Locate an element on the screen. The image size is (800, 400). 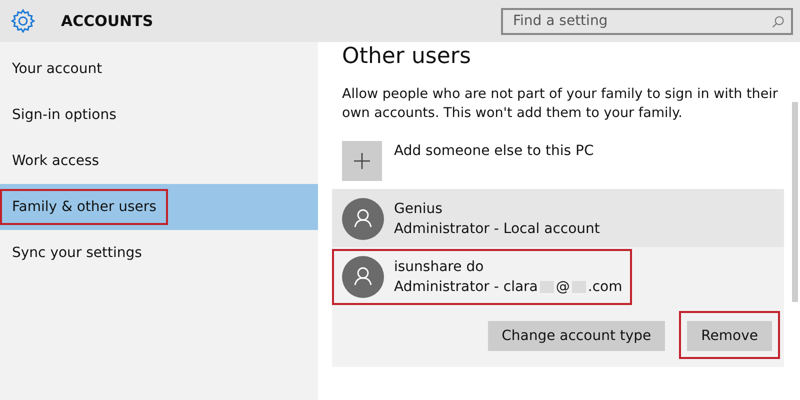
sidebar-item: Sign-in options is located at coordinates (159, 115).